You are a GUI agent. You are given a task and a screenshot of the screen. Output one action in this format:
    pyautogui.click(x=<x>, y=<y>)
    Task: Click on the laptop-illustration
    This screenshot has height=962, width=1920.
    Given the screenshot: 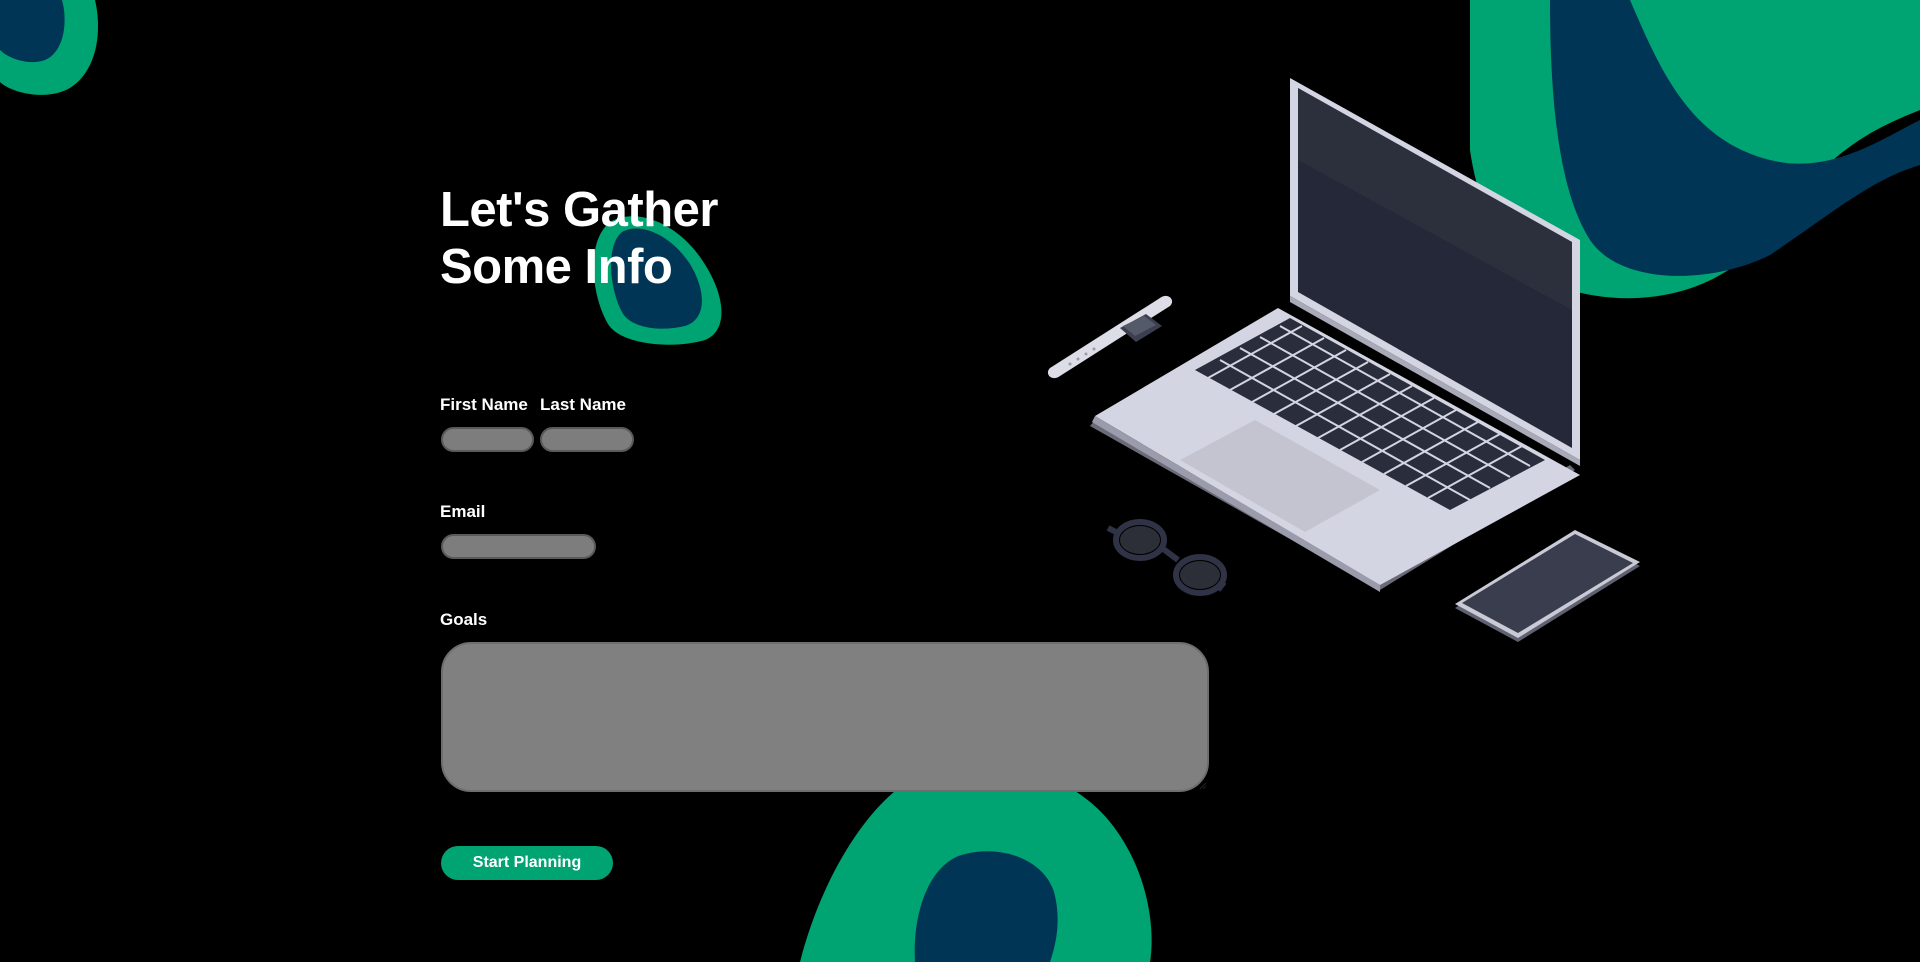 What is the action you would take?
    pyautogui.click(x=1335, y=335)
    